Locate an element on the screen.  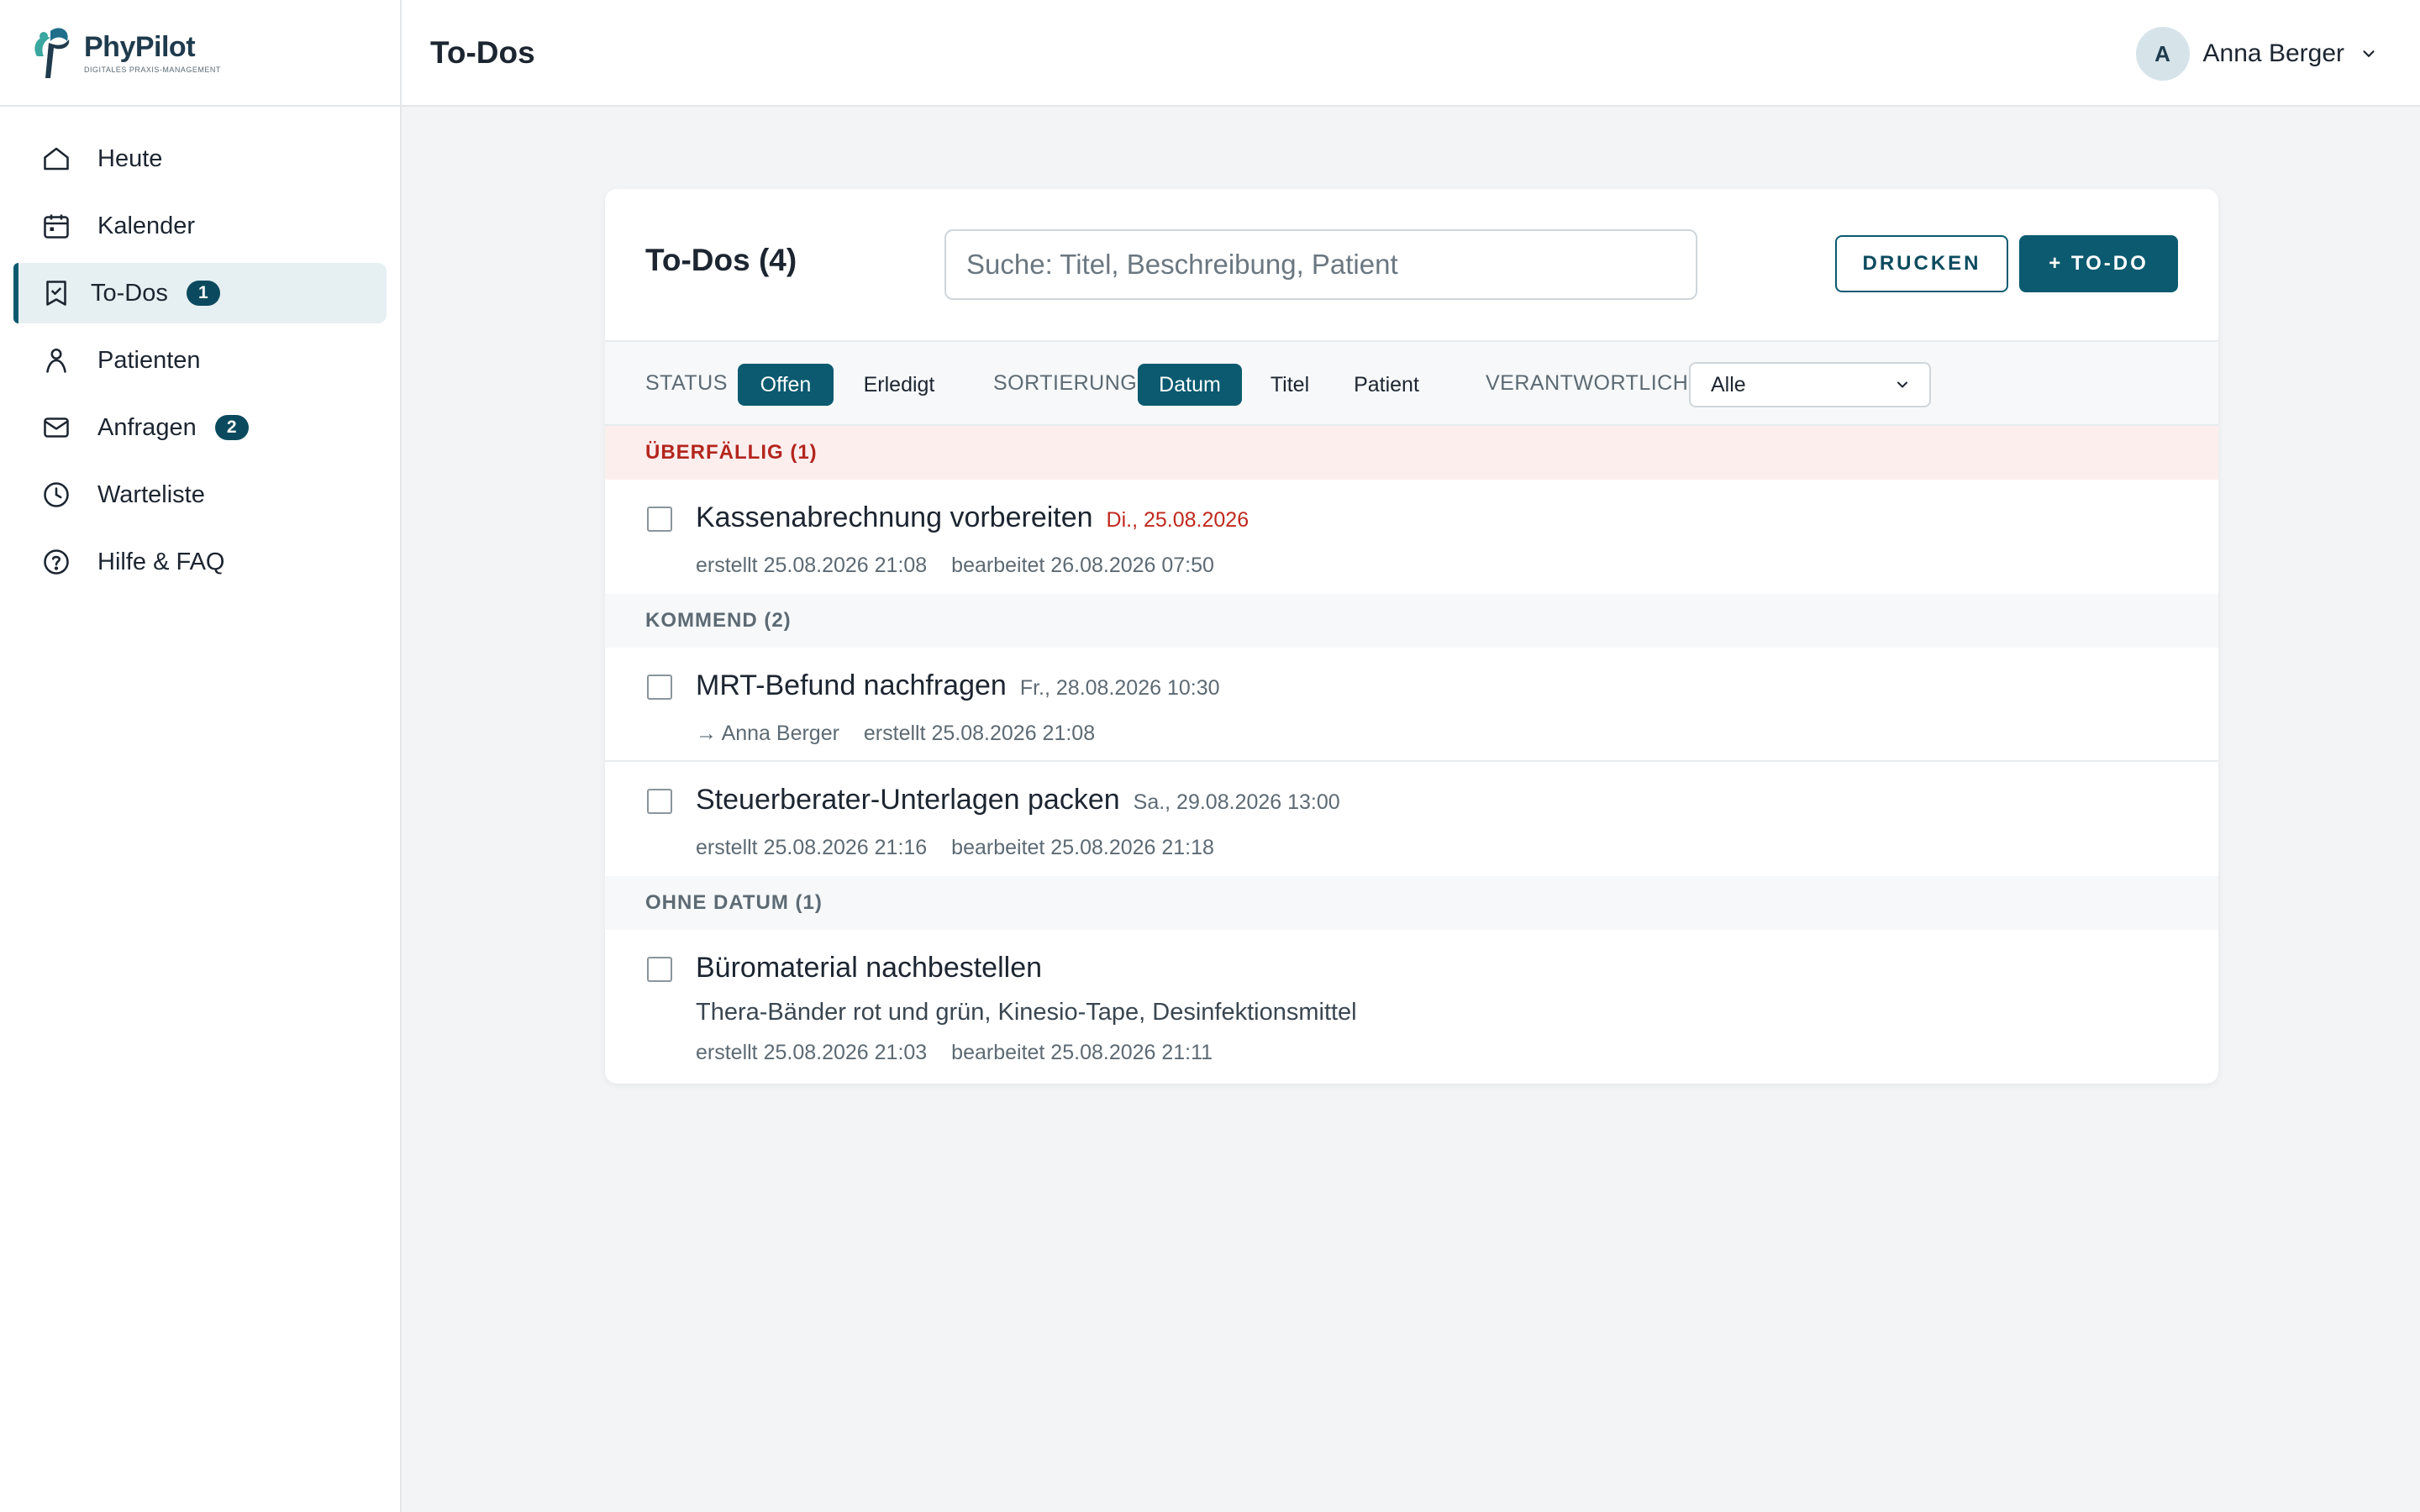
brand-tagline: DIGITALES PRAXIS-MANAGEMENT is located at coordinates (153, 70).